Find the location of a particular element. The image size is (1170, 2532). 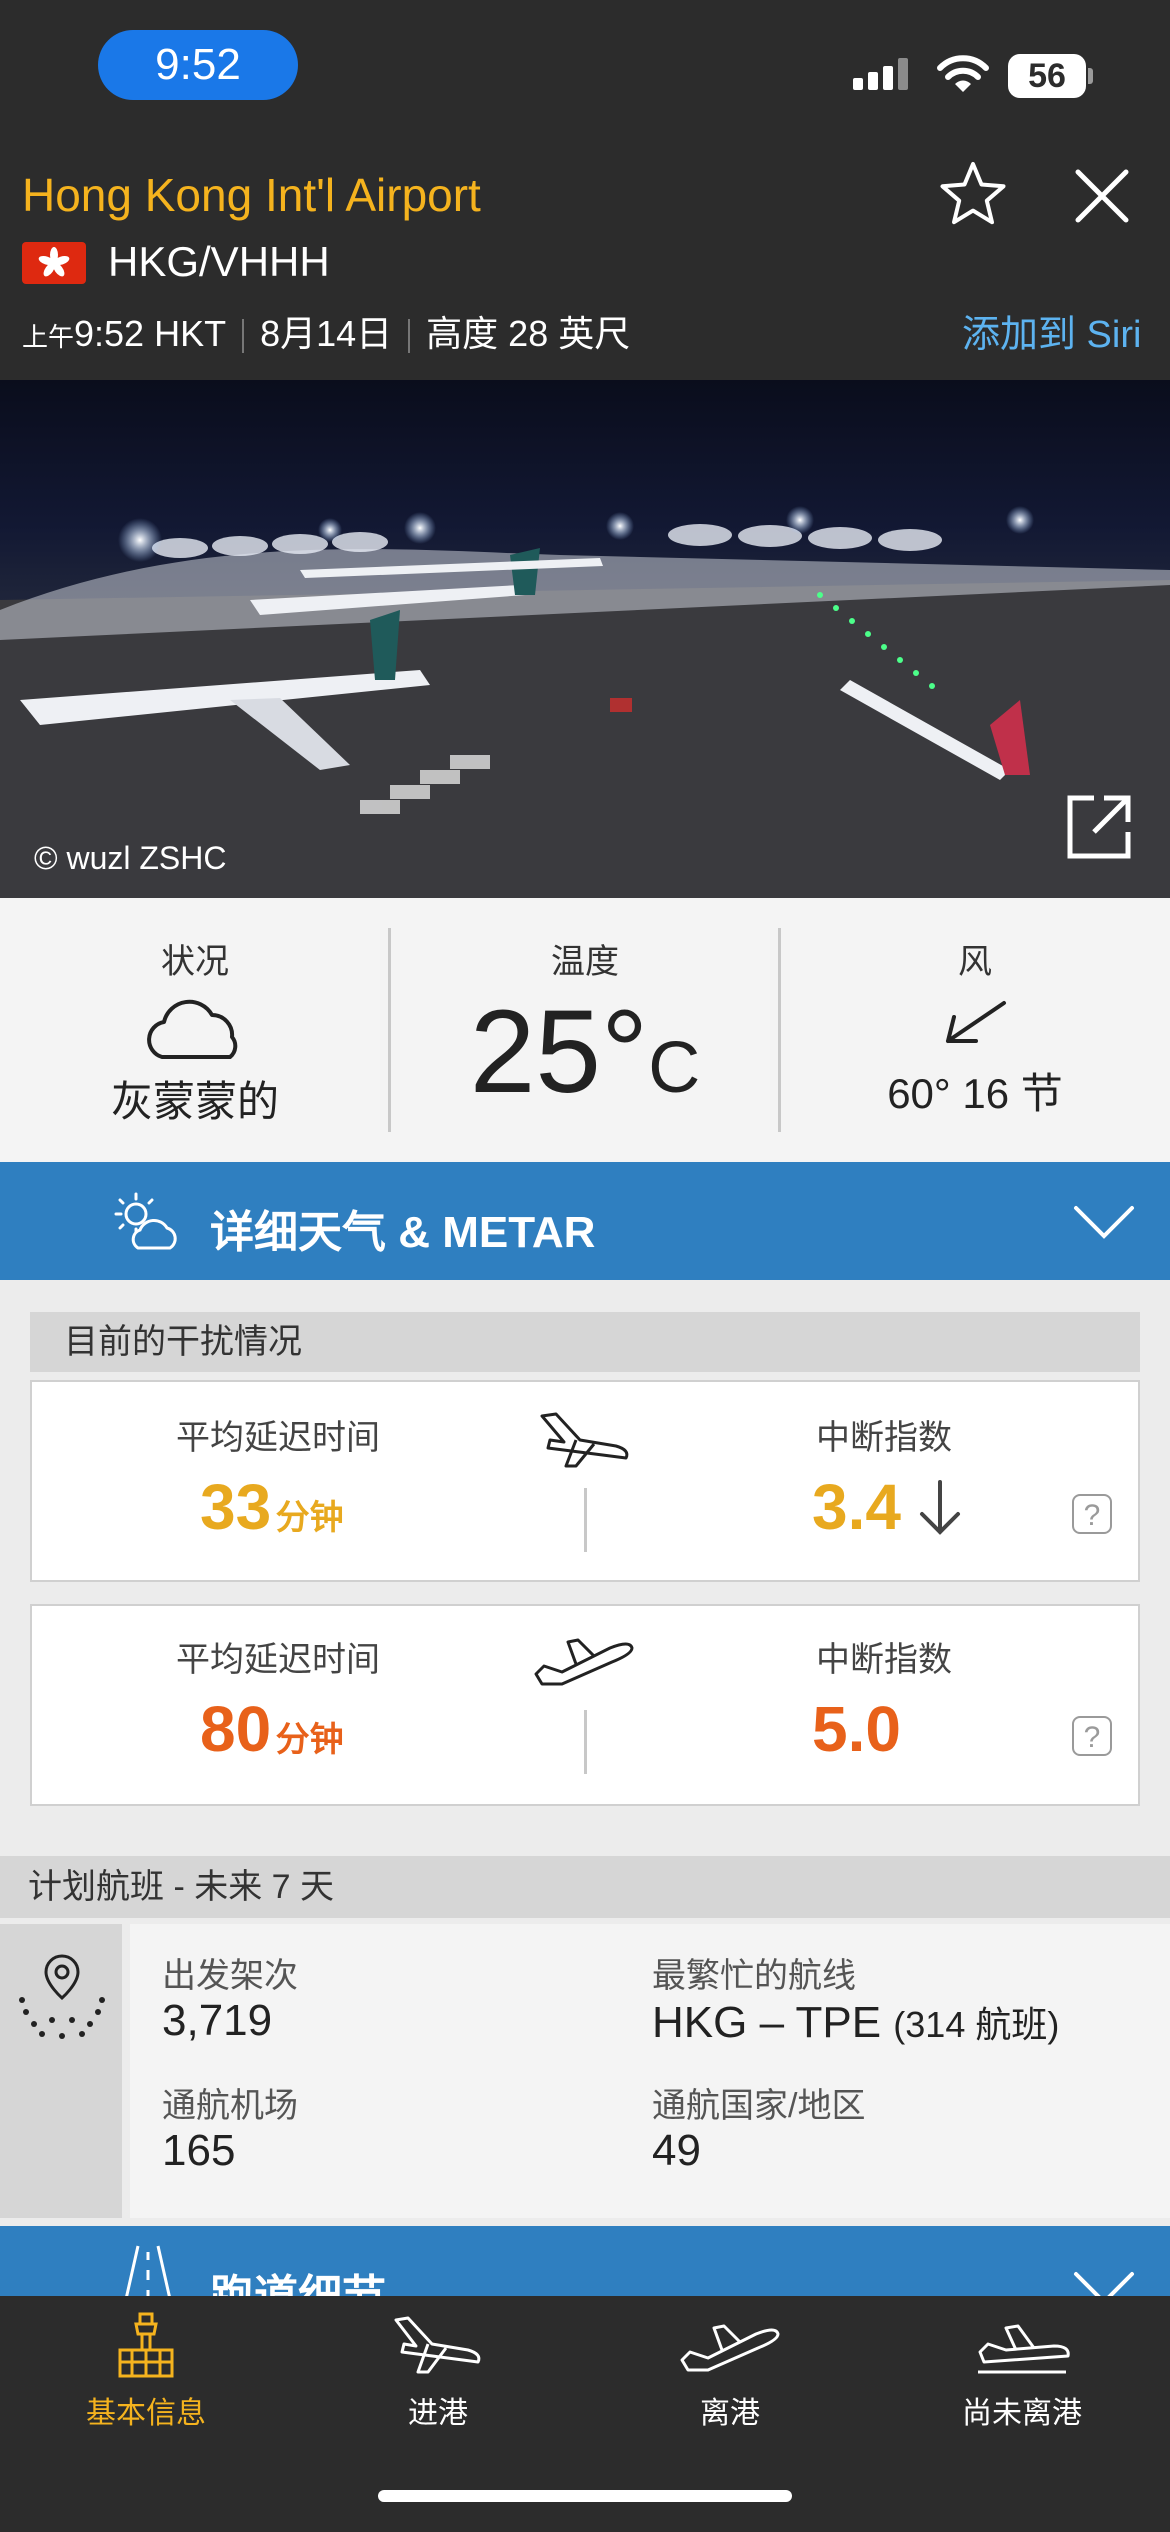

arrivals-delay-label: 平均延迟时间 is located at coordinates (278, 1438).